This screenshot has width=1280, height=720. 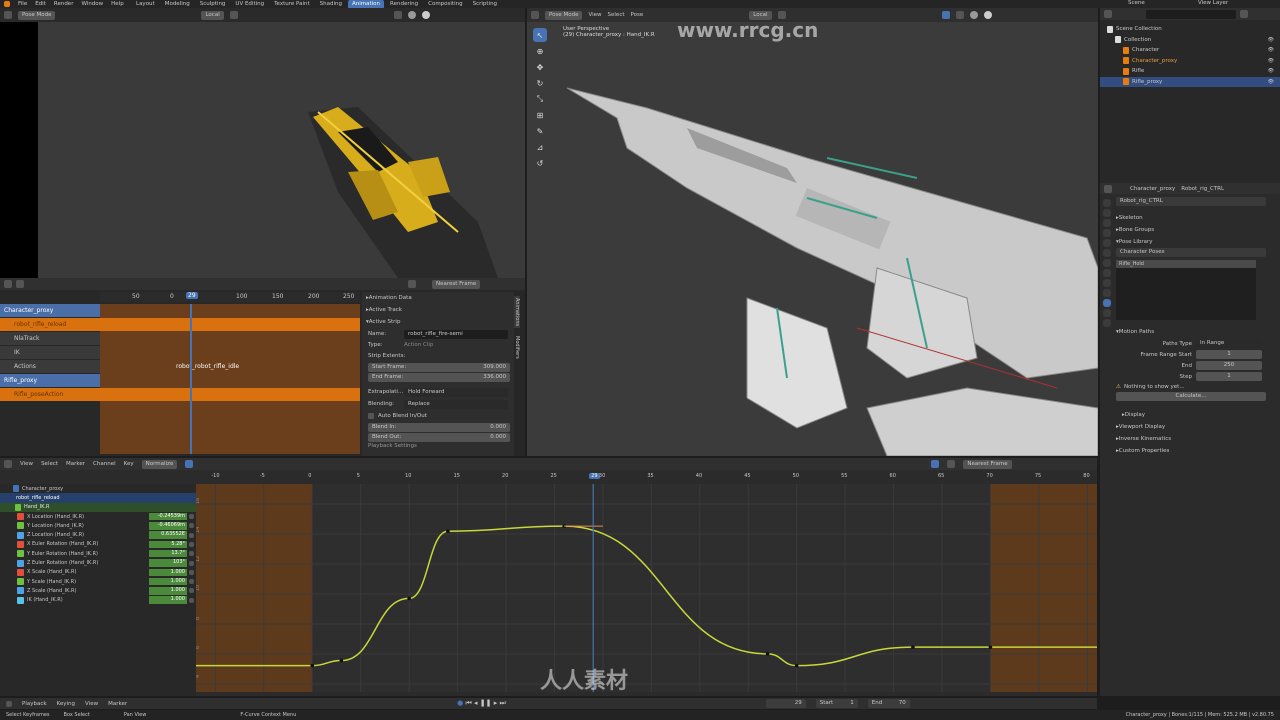 I want to click on move-tool-icon: ✥, so click(x=540, y=67).